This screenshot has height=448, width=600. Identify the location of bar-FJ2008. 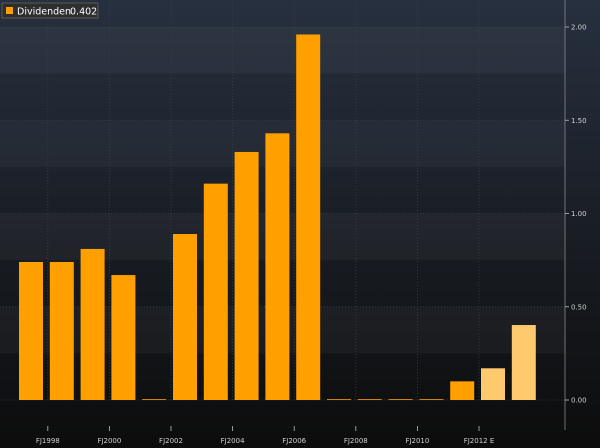
(339, 399).